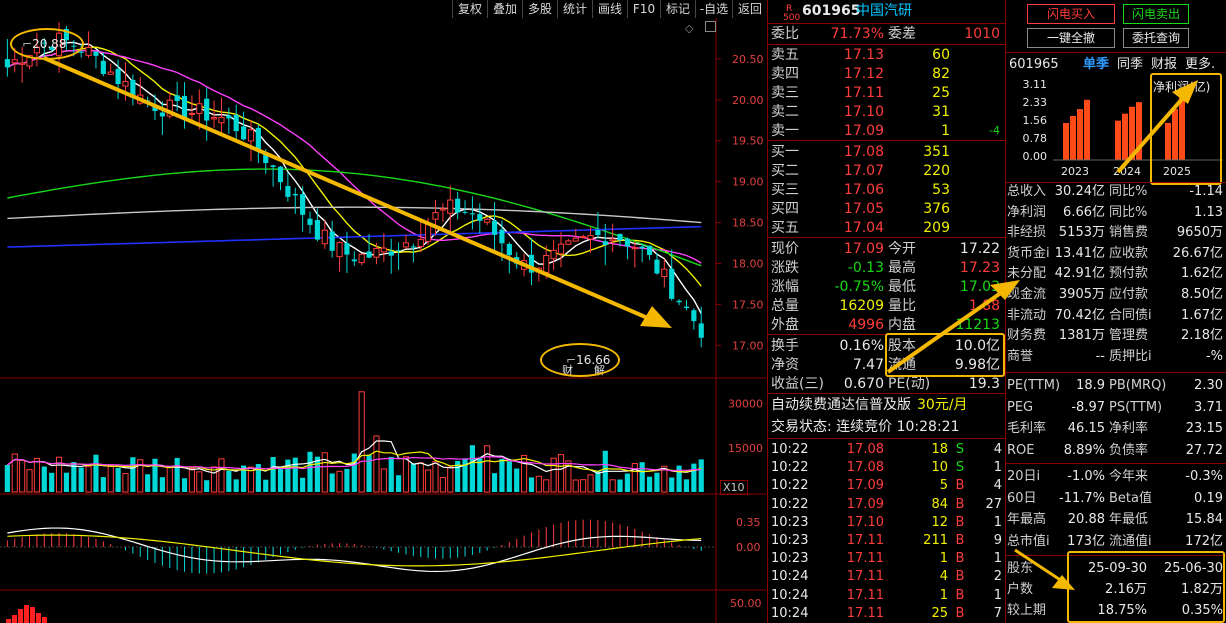 This screenshot has height=623, width=1226. I want to click on toolbar-watchlist-button: -自选, so click(713, 9).